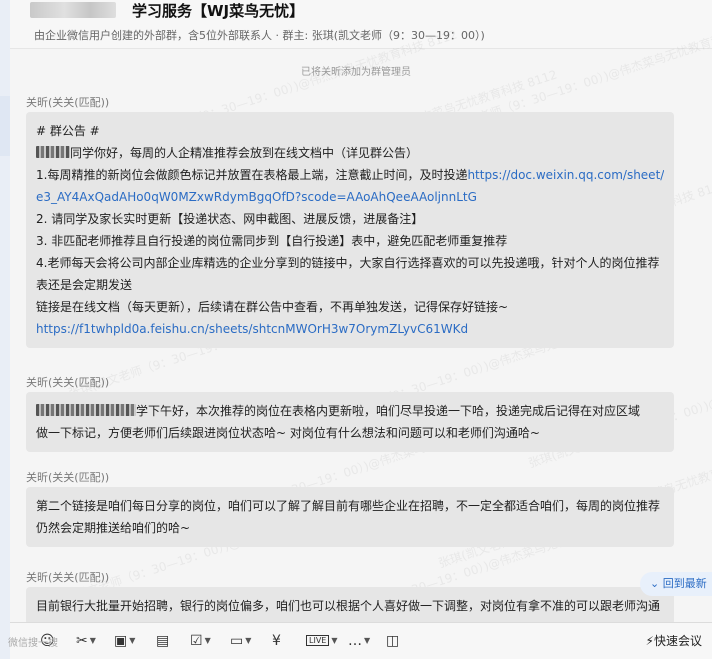 The width and height of the screenshot is (712, 659). What do you see at coordinates (5, 126) in the screenshot?
I see `sidebar-selected-indicator` at bounding box center [5, 126].